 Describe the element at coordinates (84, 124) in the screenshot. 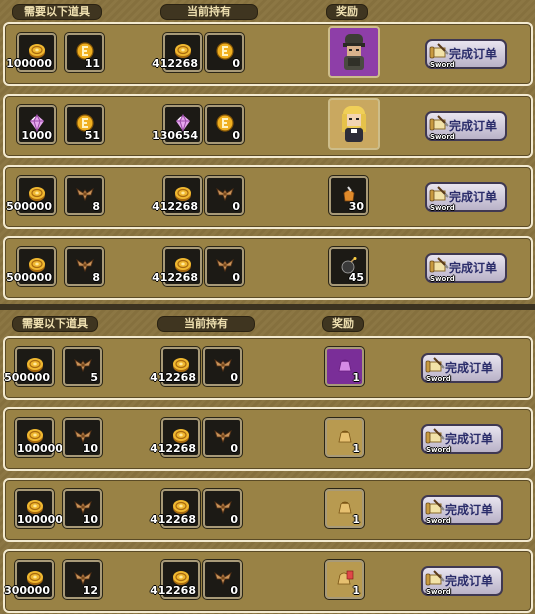

I see `required-item-2: 51` at that location.